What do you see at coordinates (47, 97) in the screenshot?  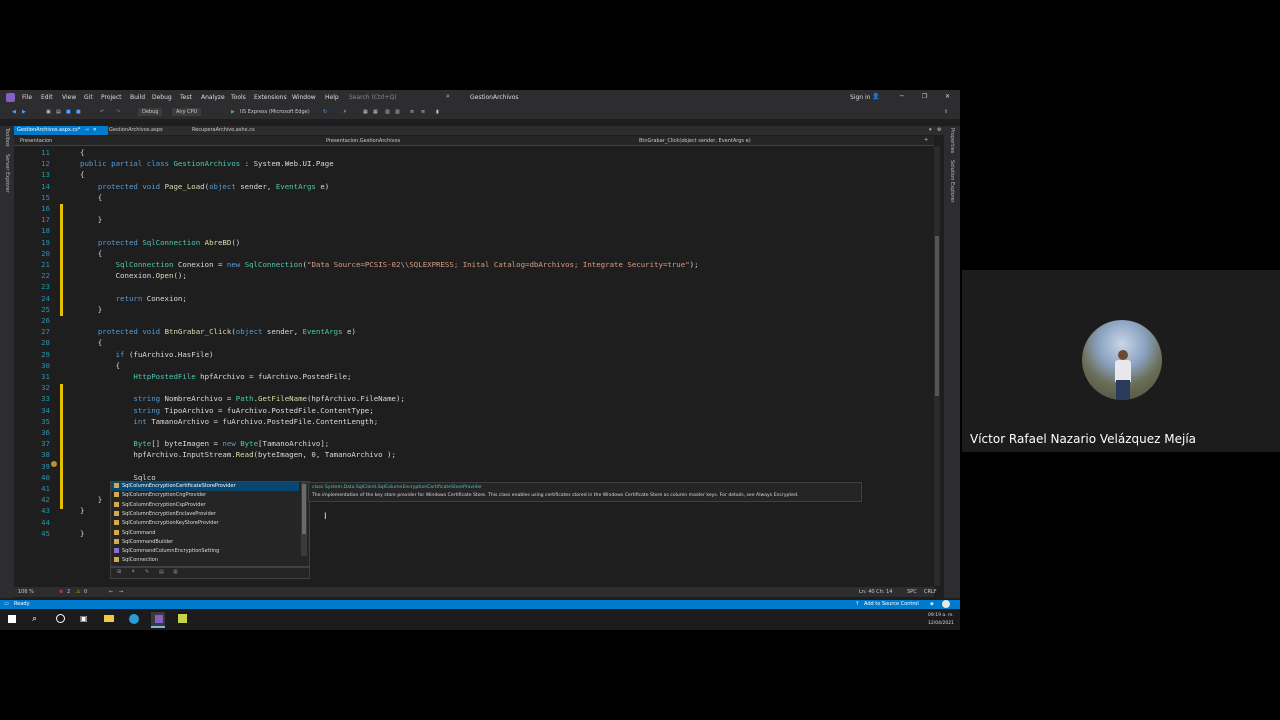 I see `menu-edit: Edit` at bounding box center [47, 97].